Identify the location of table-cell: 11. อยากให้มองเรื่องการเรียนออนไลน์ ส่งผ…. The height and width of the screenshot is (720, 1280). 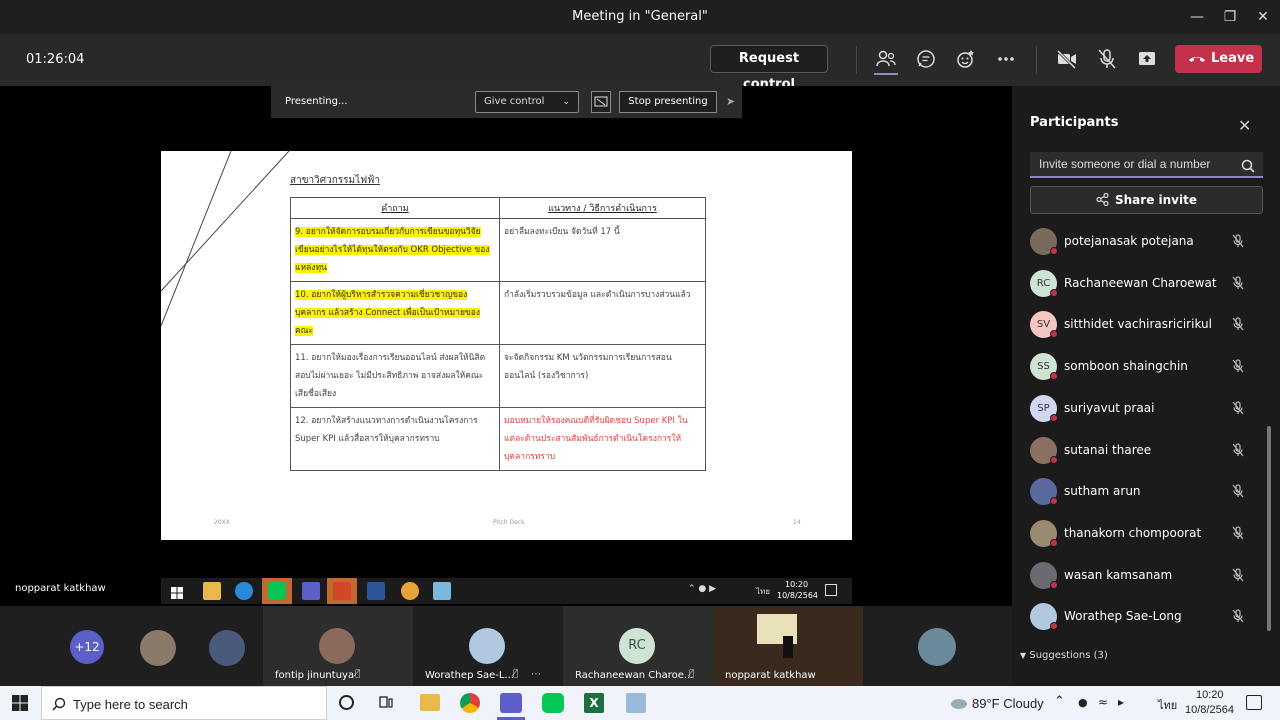
(395, 376).